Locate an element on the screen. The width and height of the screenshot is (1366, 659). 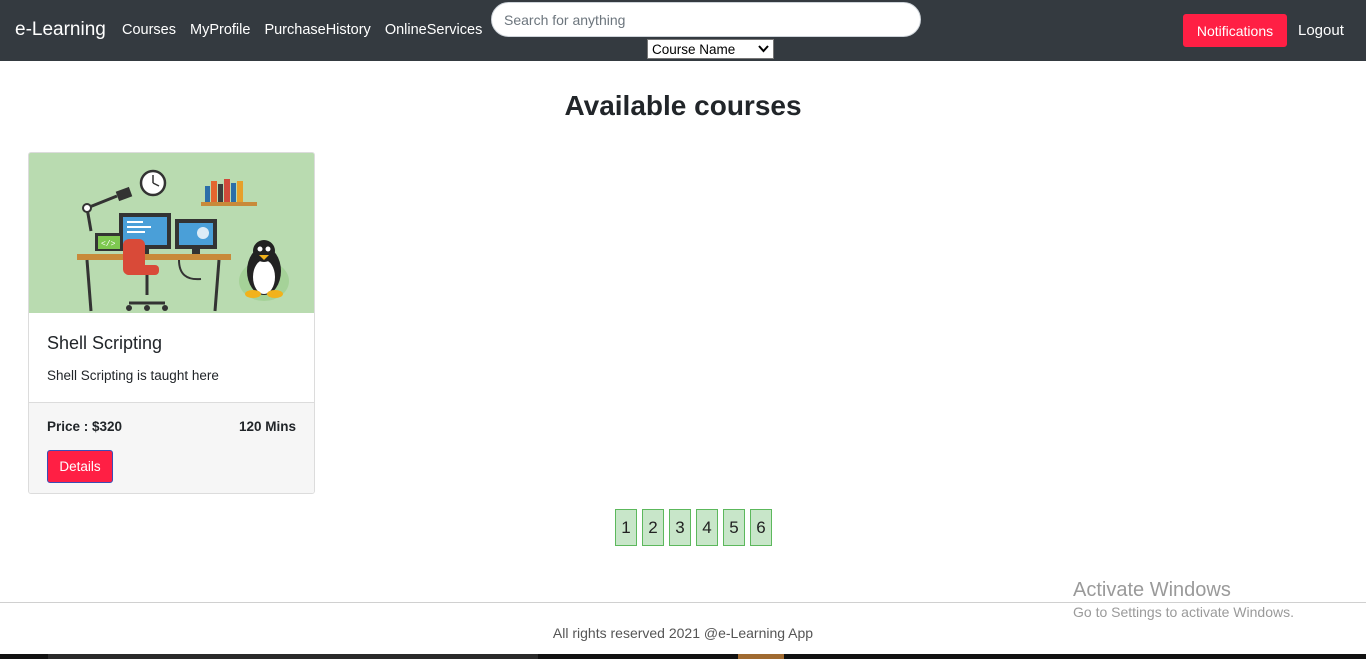
course-duration: 120 Mins is located at coordinates (267, 426).